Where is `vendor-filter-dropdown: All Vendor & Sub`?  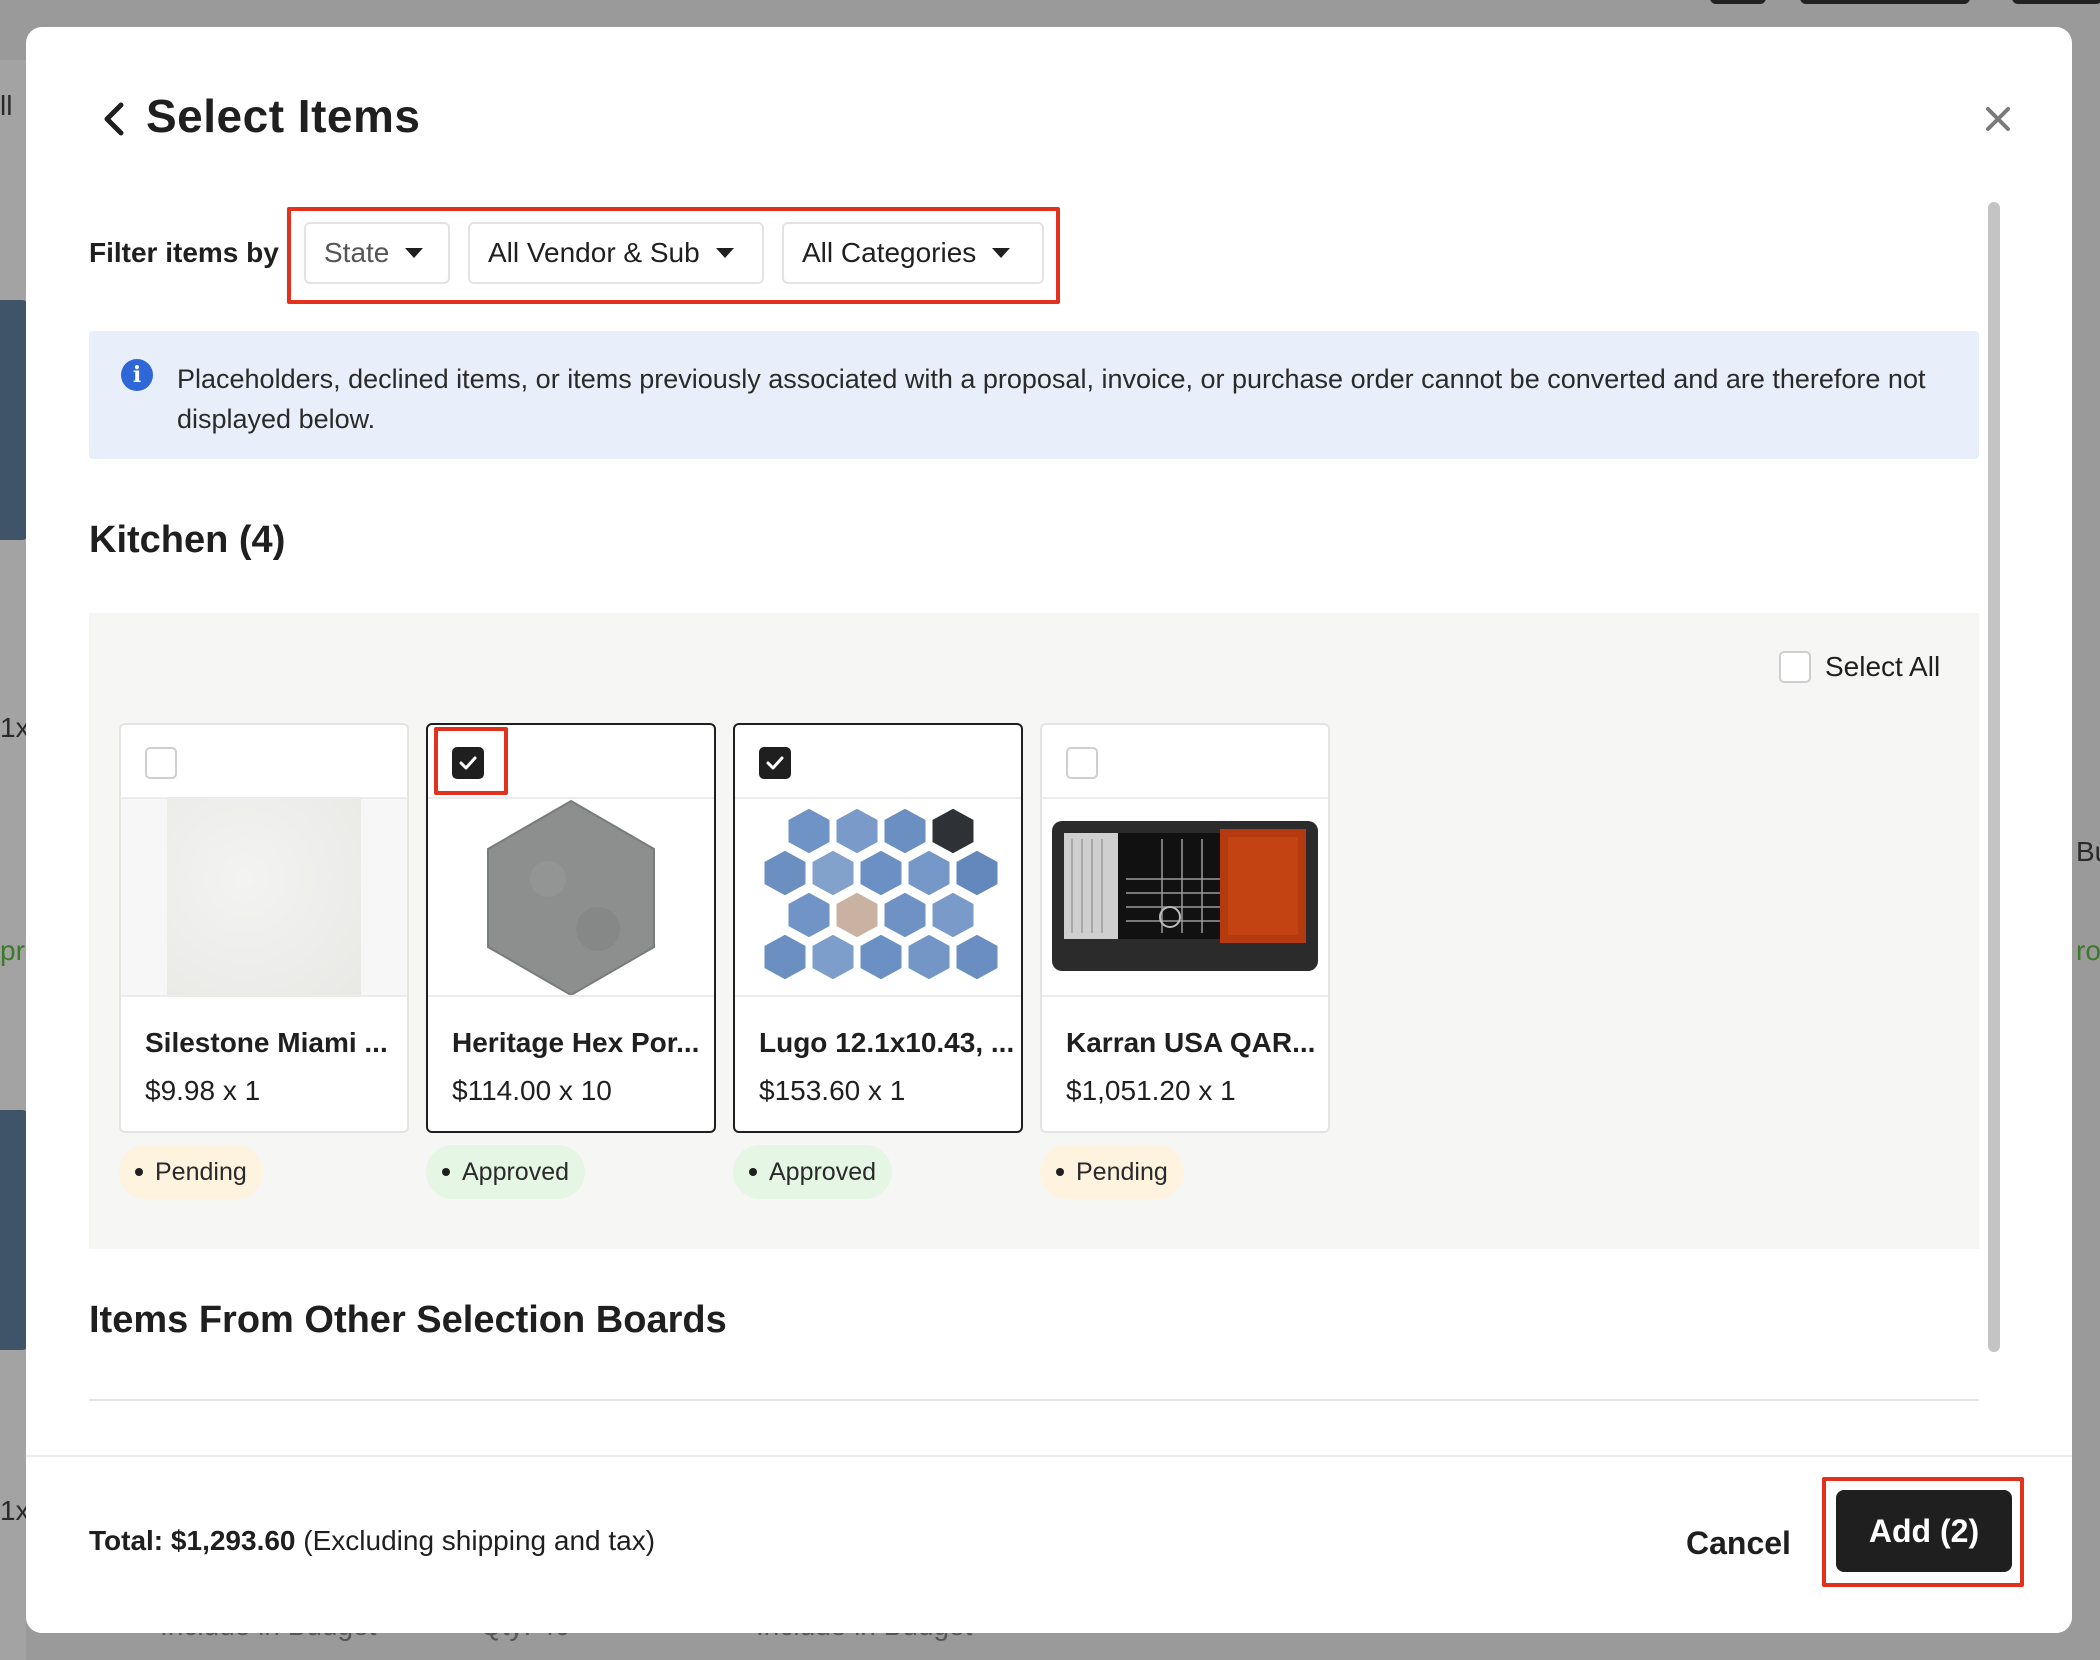
vendor-filter-dropdown: All Vendor & Sub is located at coordinates (616, 253).